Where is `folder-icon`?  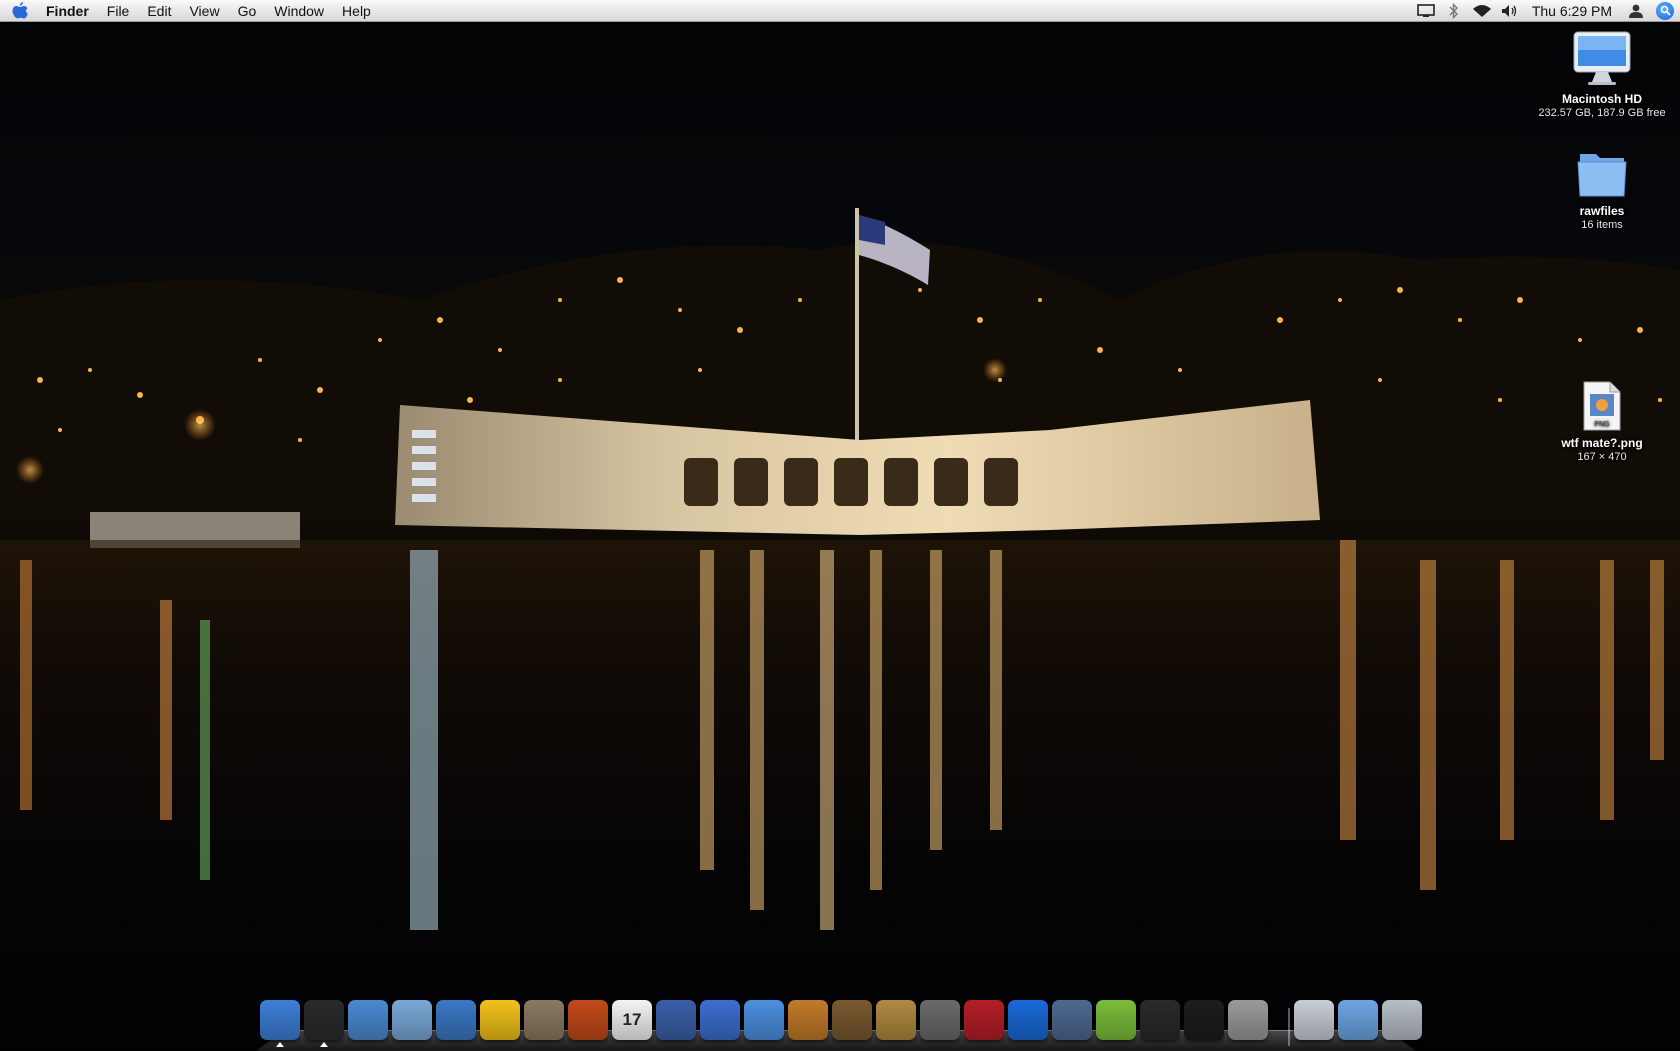 folder-icon is located at coordinates (1602, 175).